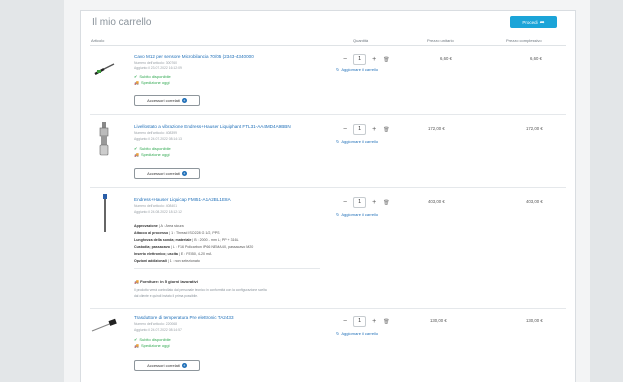 This screenshot has height=382, width=623. I want to click on article-number: Numero dell'articolo: 408399, so click(156, 133).